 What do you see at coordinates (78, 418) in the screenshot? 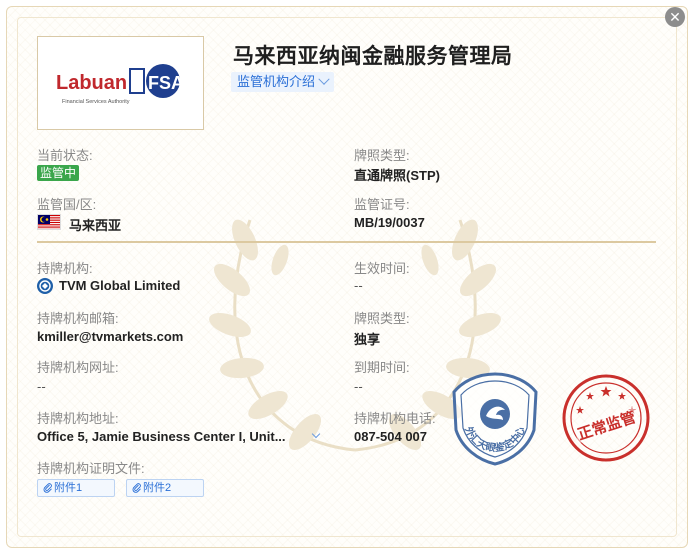
I see `holder-address-label: 持牌机构地址:` at bounding box center [78, 418].